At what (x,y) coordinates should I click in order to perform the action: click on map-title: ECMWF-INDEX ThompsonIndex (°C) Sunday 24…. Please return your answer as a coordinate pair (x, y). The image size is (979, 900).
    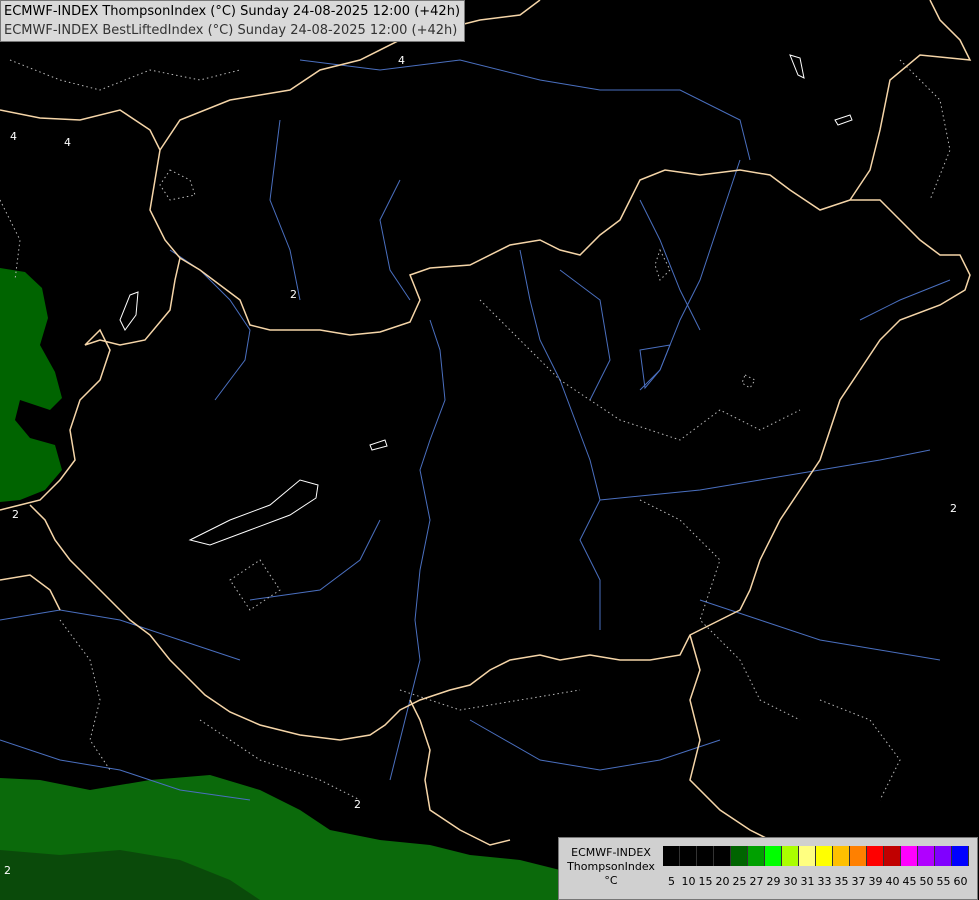
    Looking at the image, I should click on (232, 11).